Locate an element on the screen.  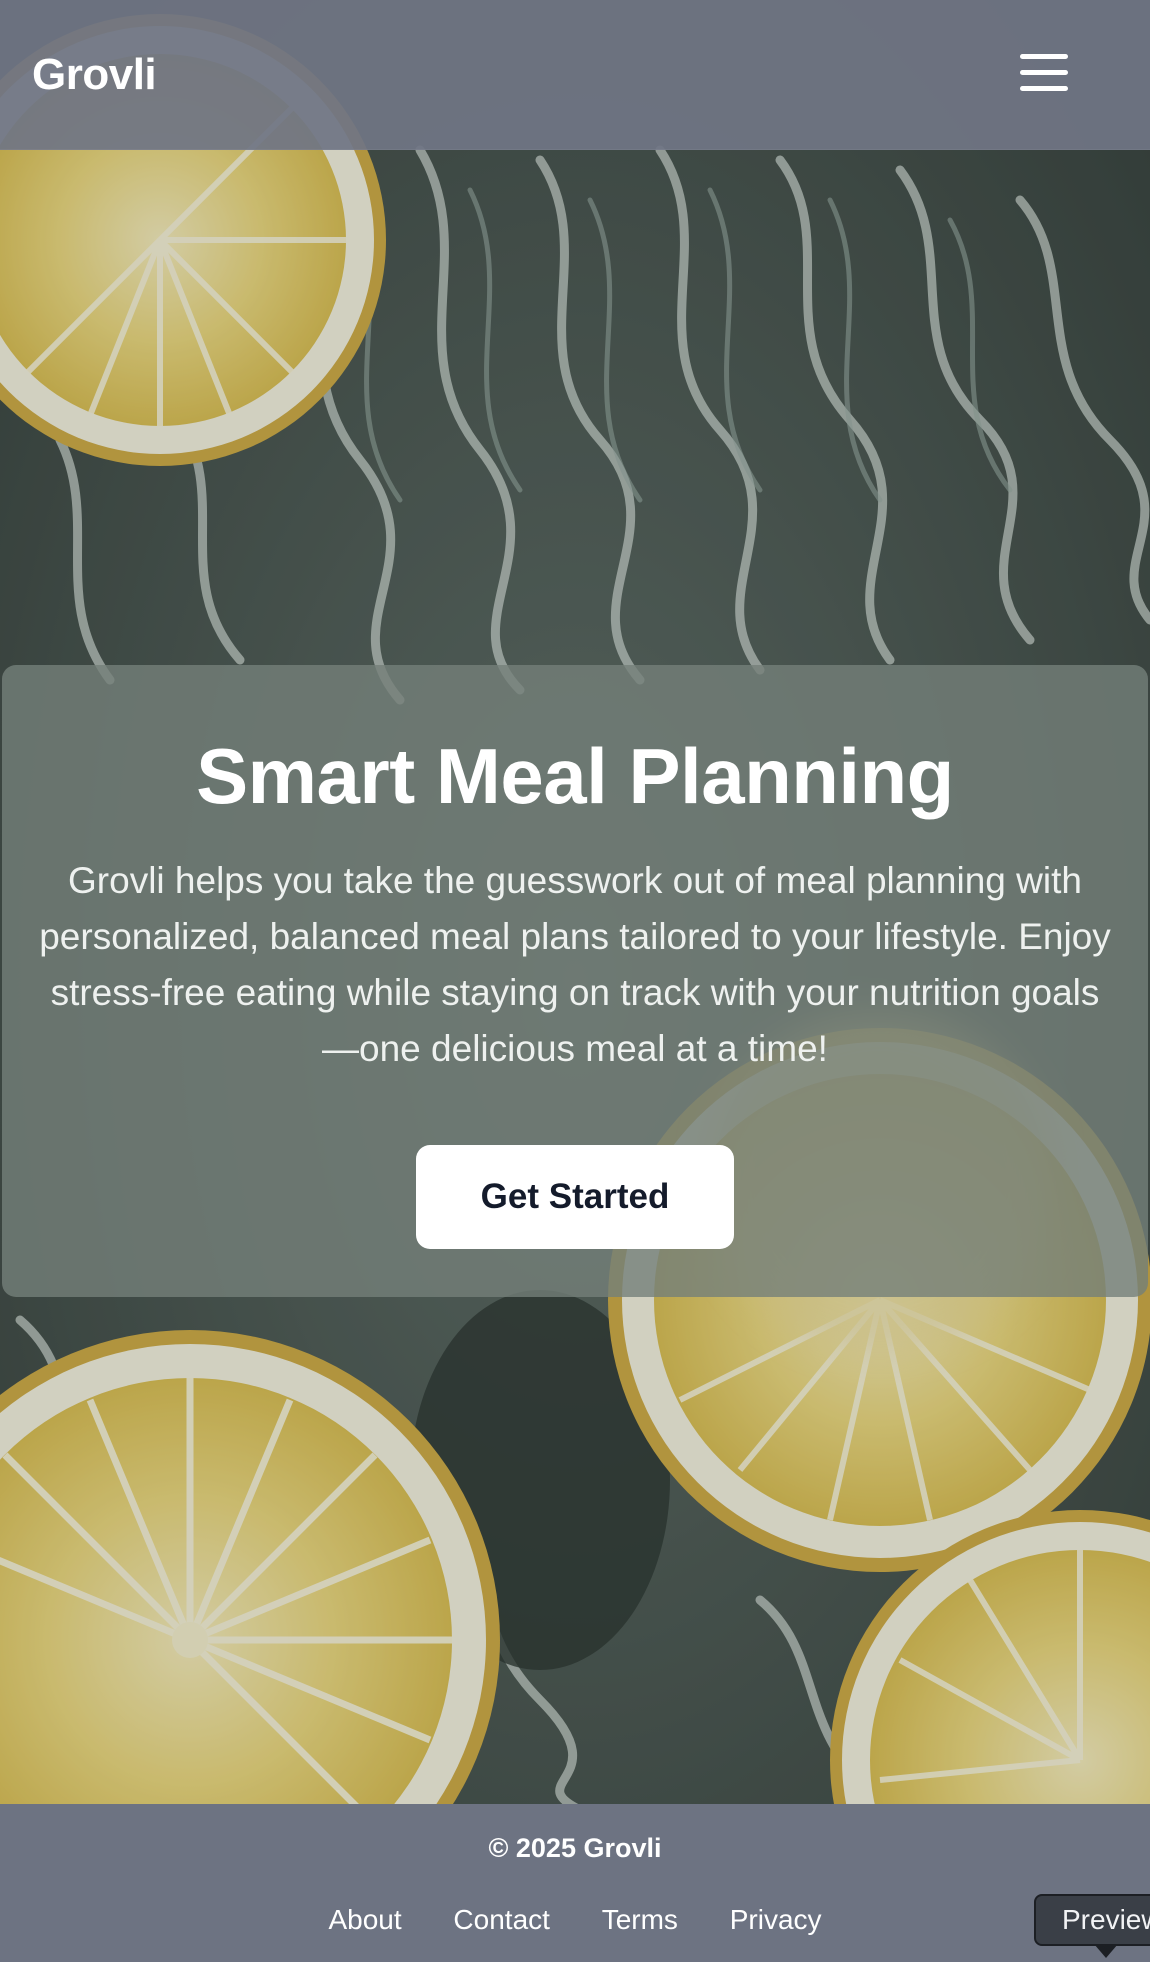
footer-link-contact: Contact is located at coordinates (501, 1919).